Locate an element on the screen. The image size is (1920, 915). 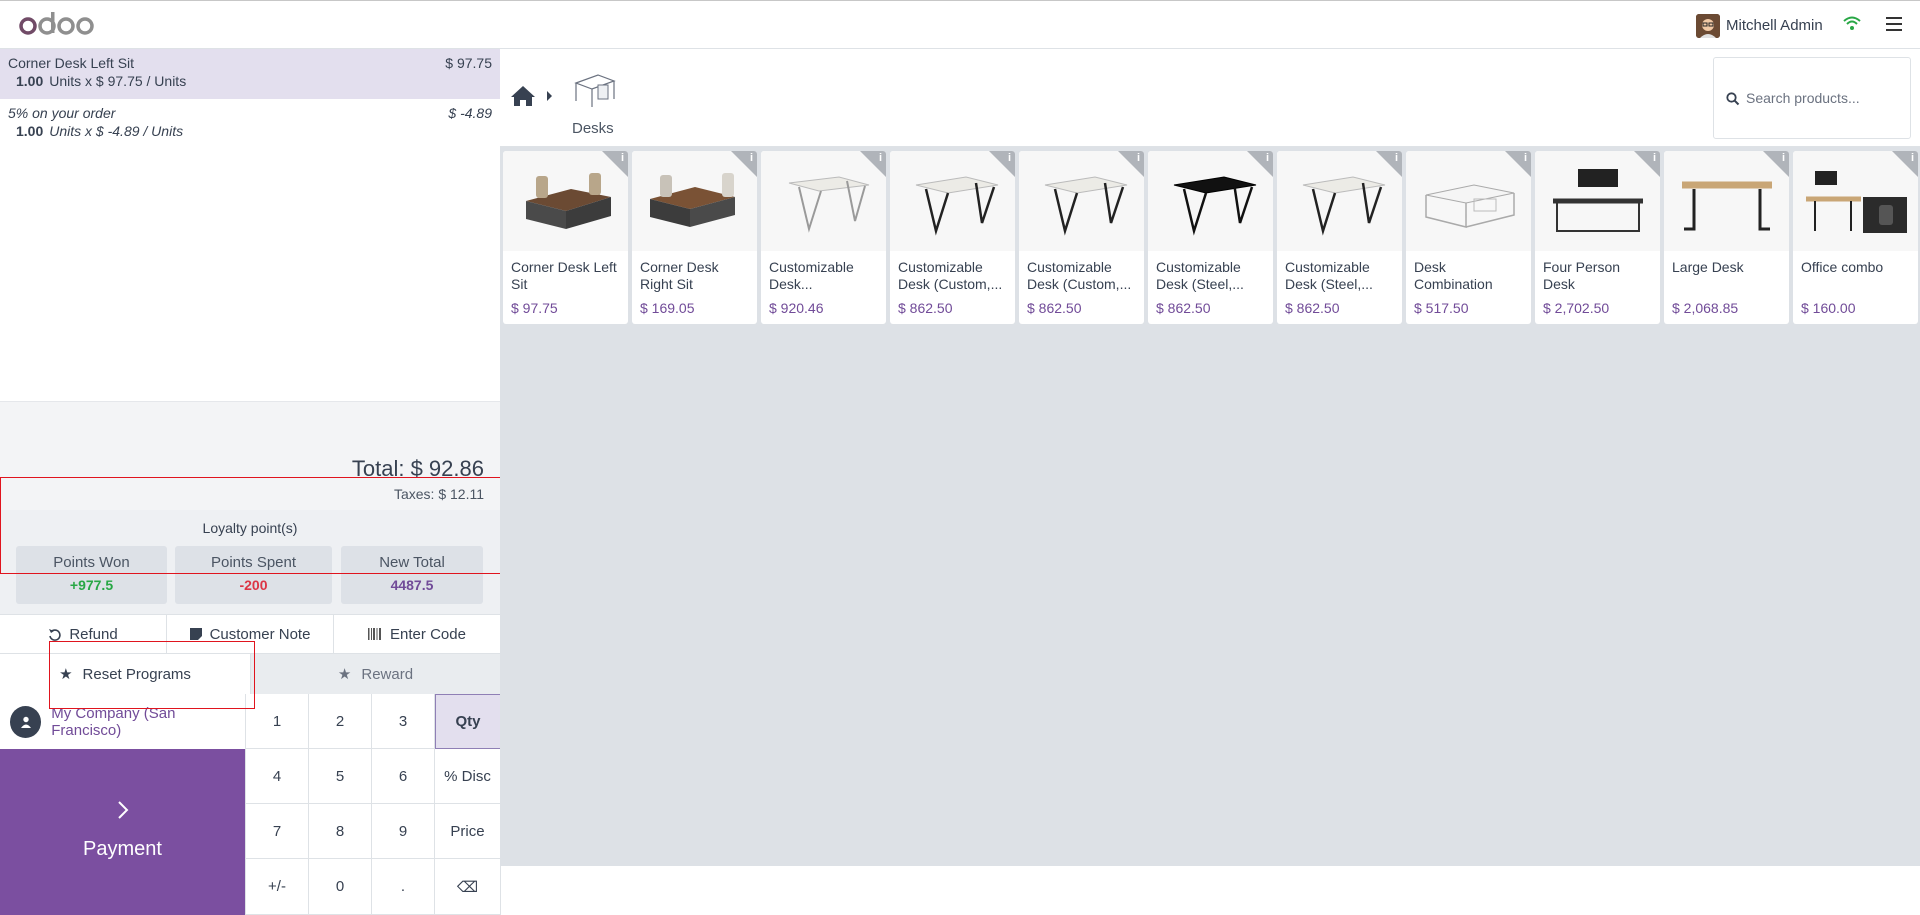
numpad-key-0: 0 is located at coordinates (340, 887).